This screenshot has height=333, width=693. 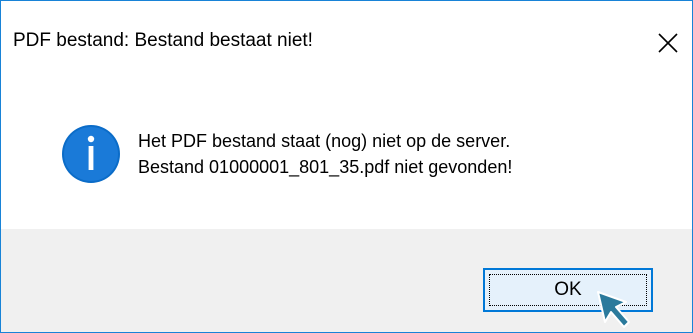 What do you see at coordinates (163, 40) in the screenshot?
I see `dialog-title: PDF bestand: Bestand bestaat niet!` at bounding box center [163, 40].